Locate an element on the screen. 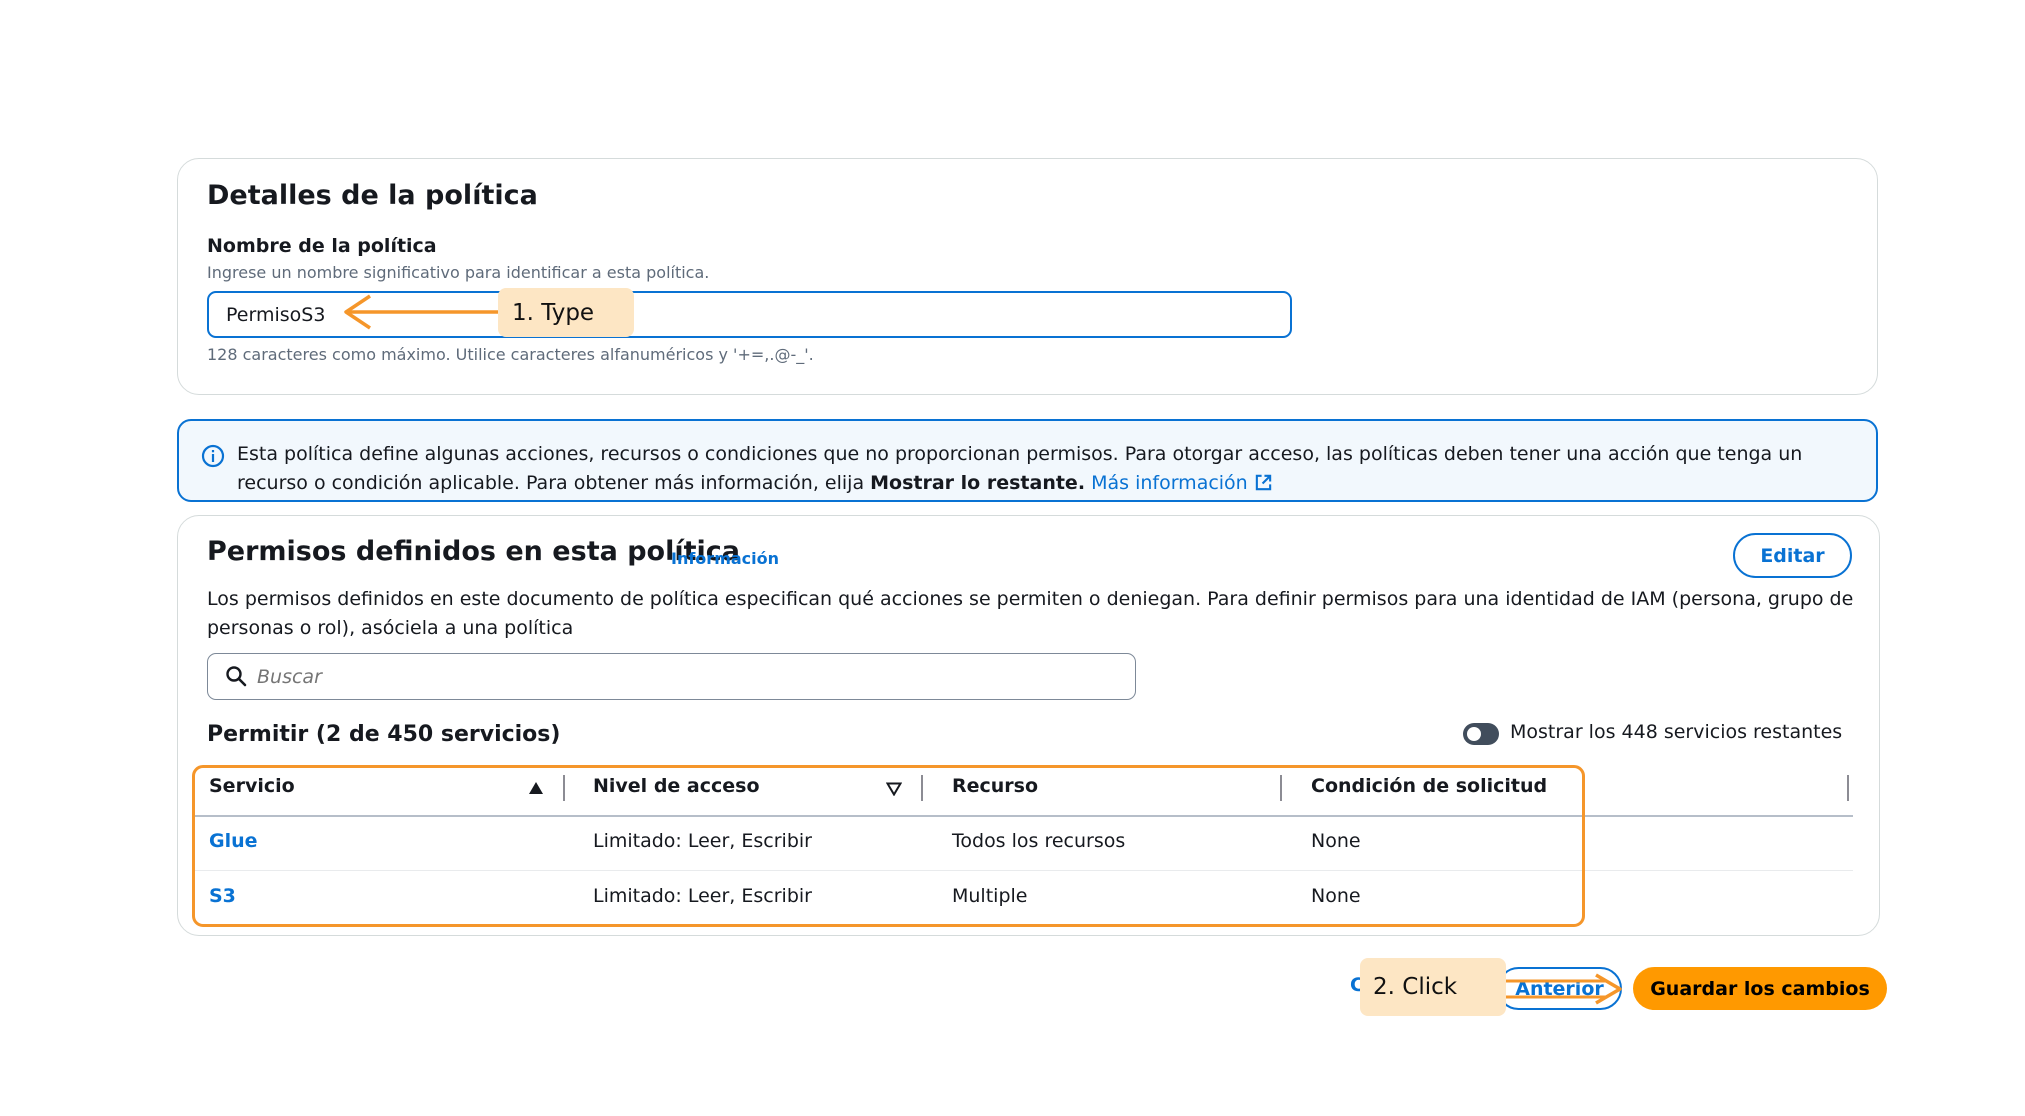  step1-callout: 1. Type is located at coordinates (566, 312).